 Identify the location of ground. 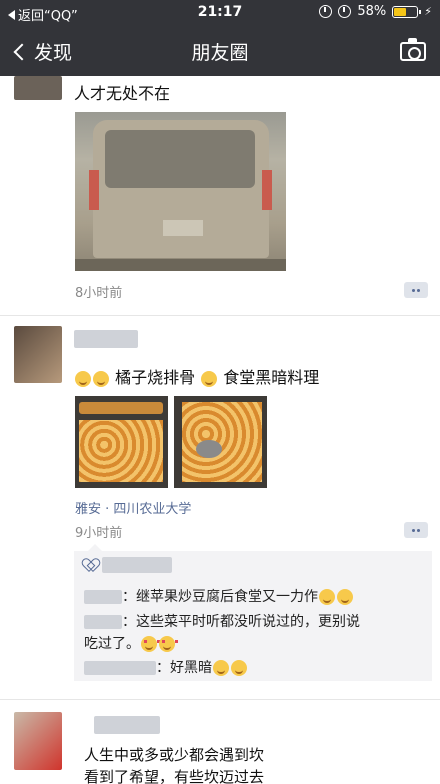
(180, 265).